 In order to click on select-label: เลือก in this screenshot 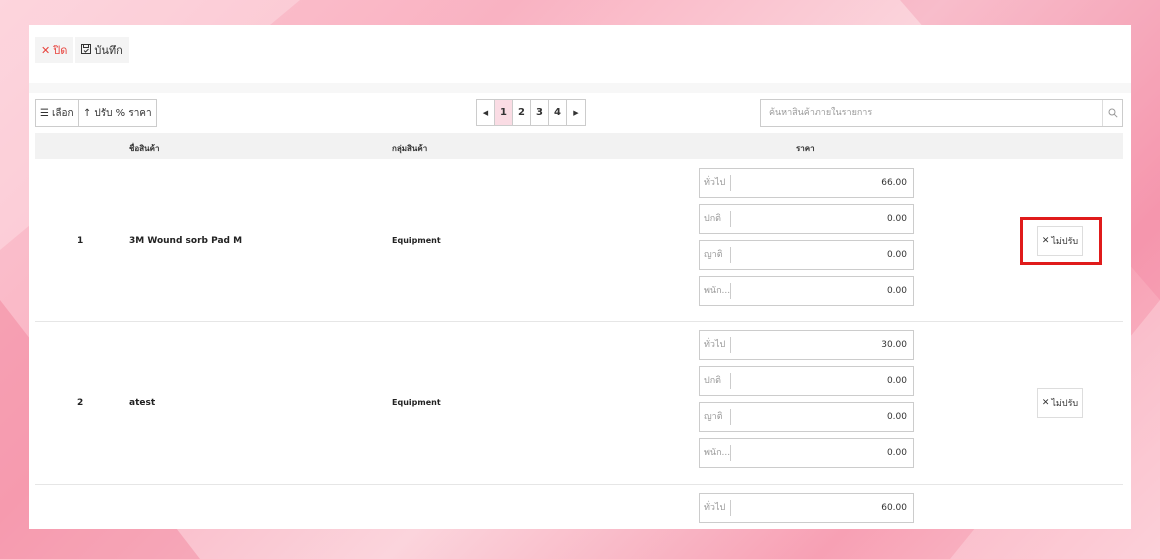, I will do `click(62, 113)`.